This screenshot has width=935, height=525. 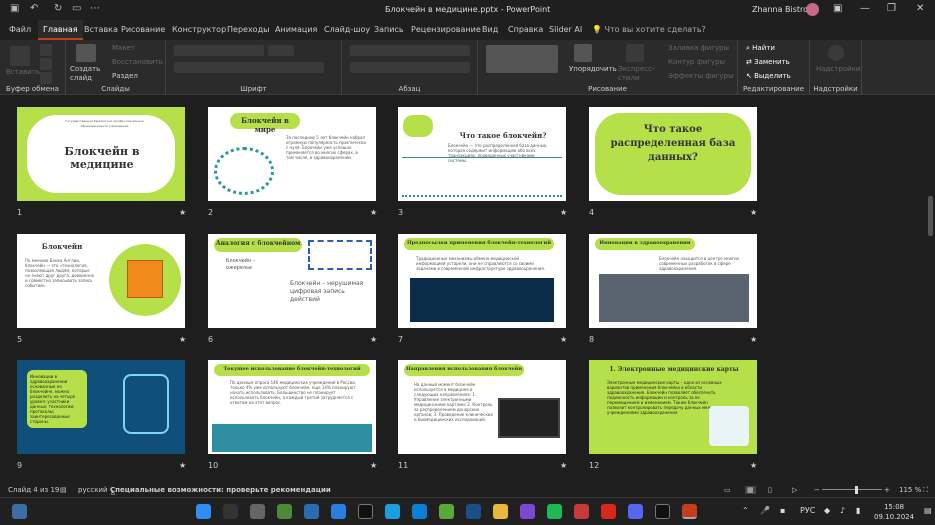 What do you see at coordinates (649, 29) in the screenshot?
I see `tell-me-search: 💡 Что вы хотите сделать?` at bounding box center [649, 29].